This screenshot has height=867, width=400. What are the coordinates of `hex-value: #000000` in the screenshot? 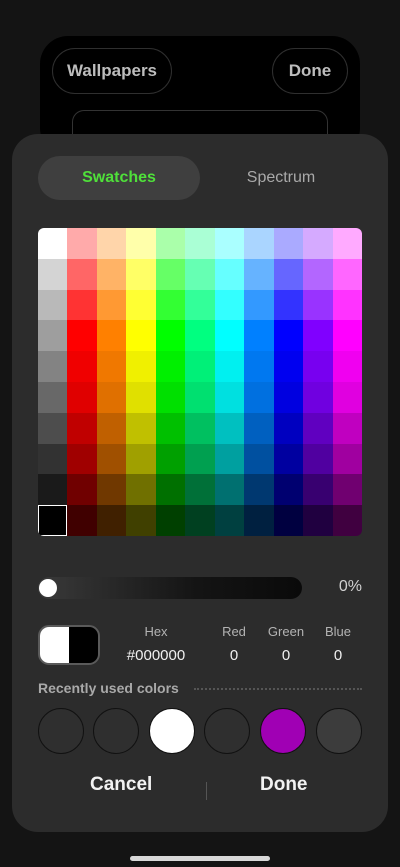 It's located at (156, 655).